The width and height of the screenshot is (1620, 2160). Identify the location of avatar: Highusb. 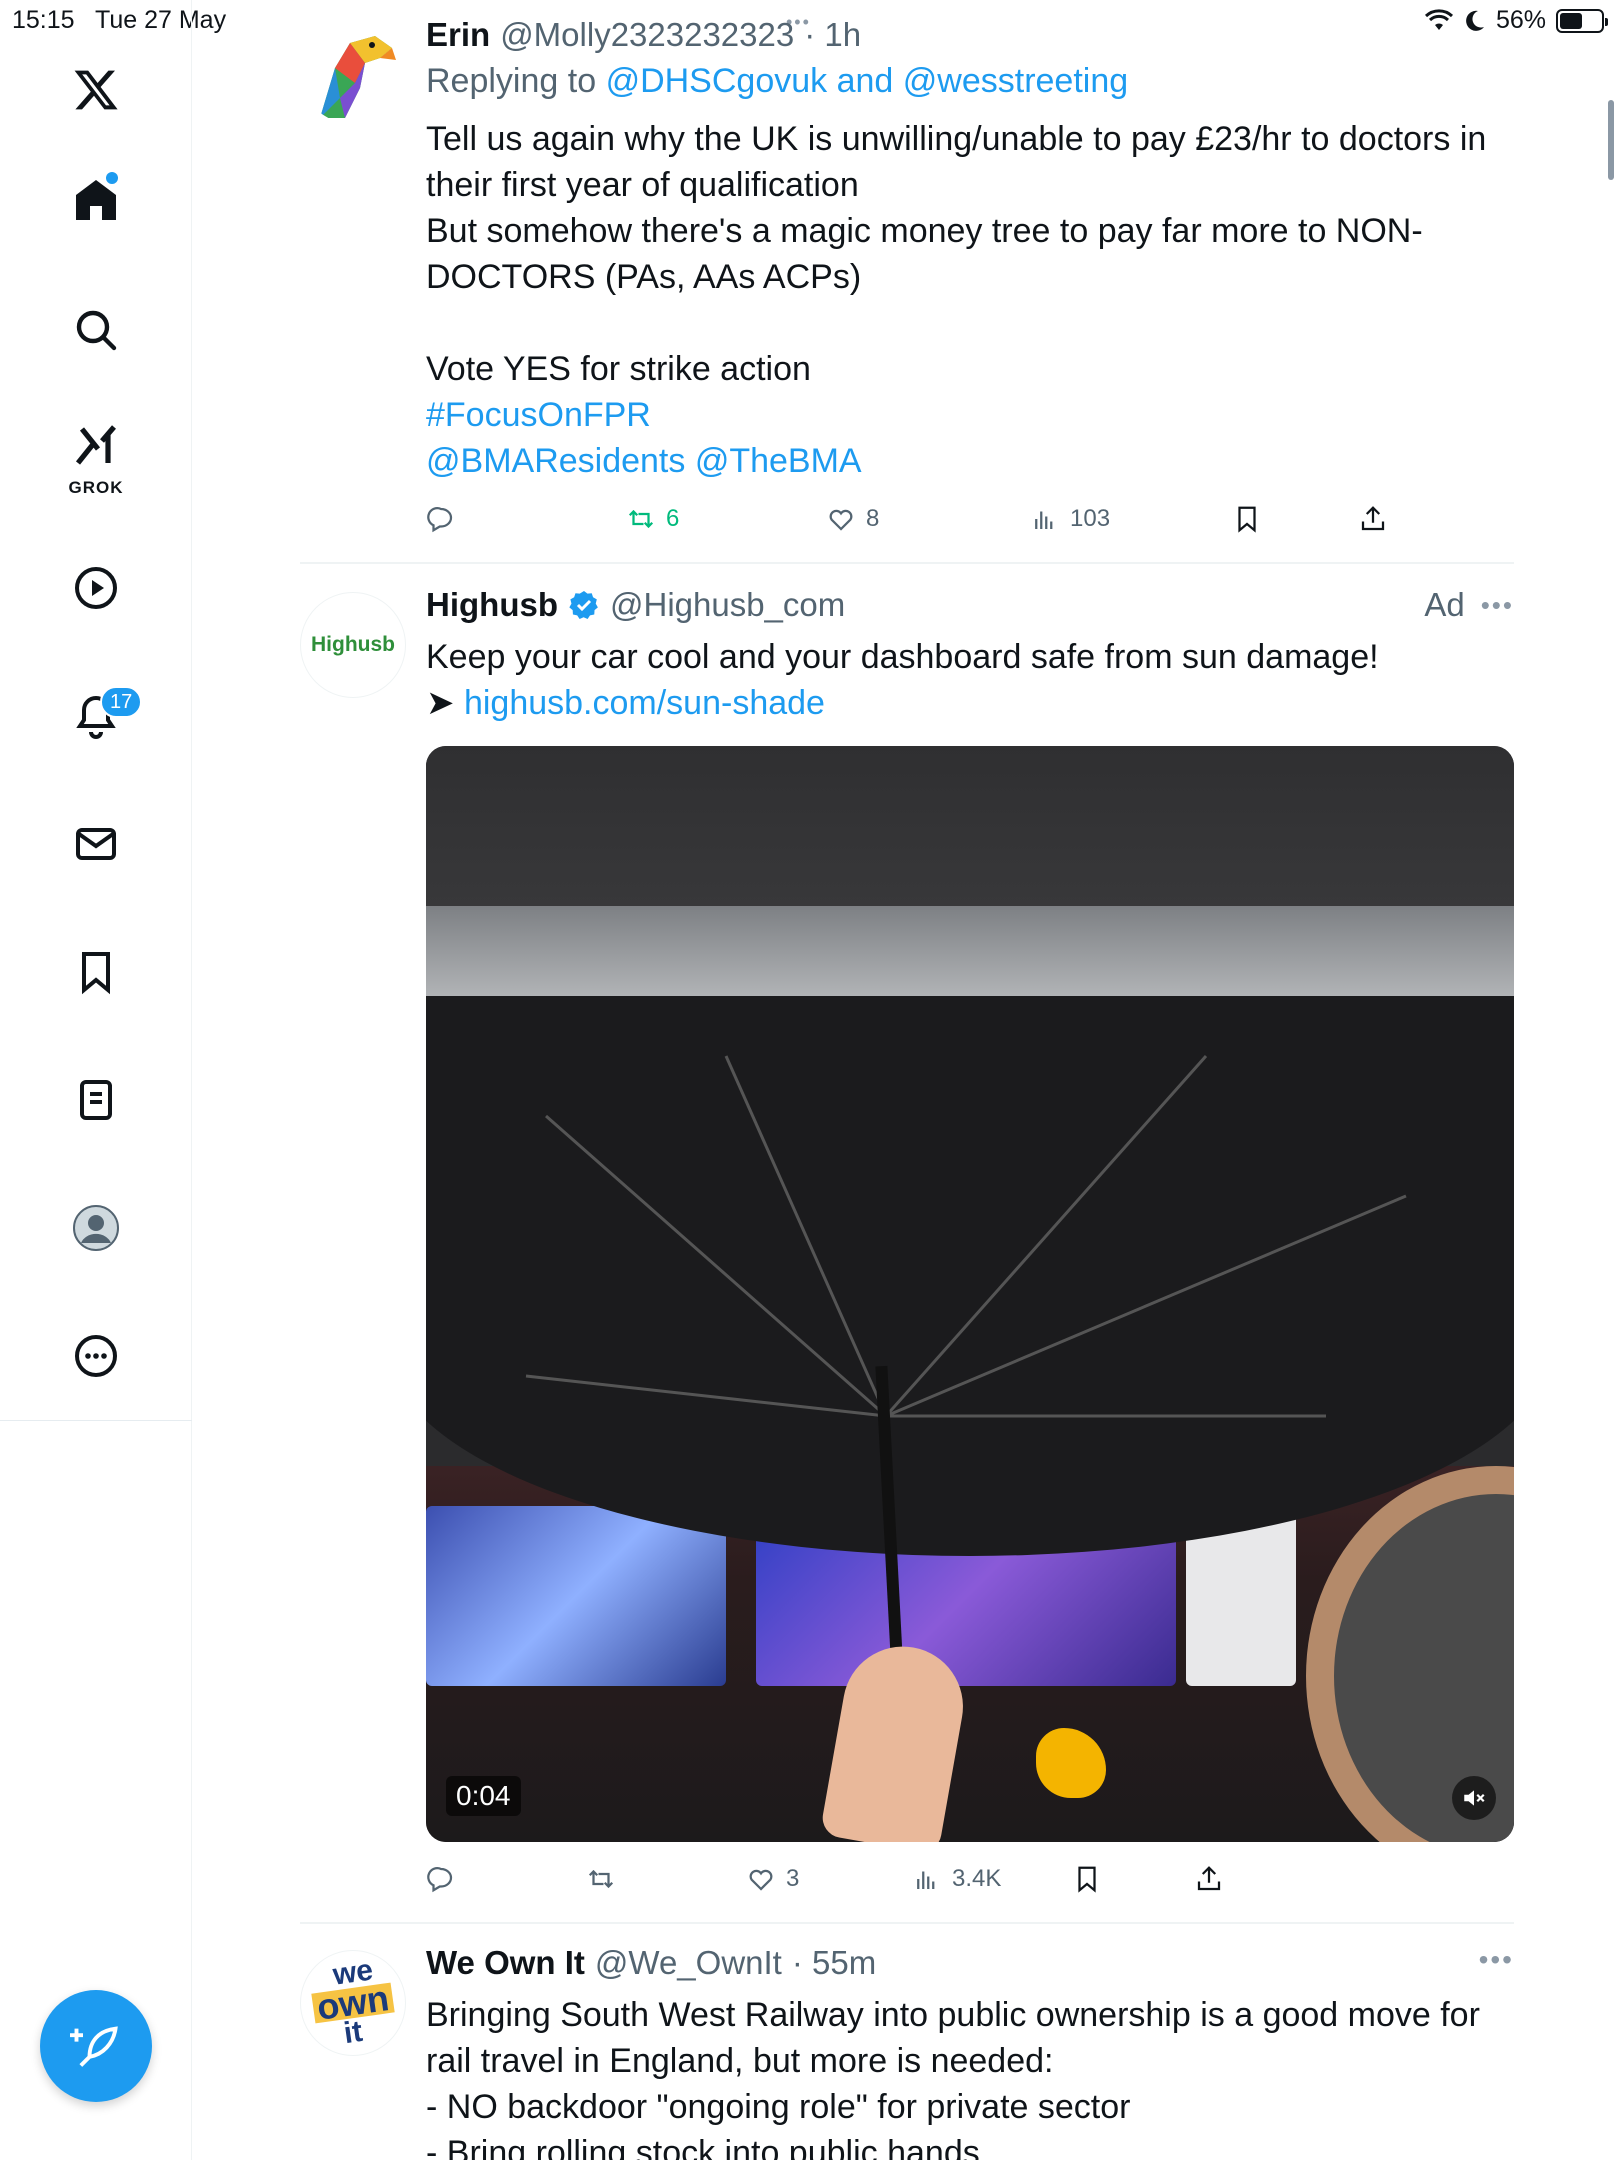
(353, 645).